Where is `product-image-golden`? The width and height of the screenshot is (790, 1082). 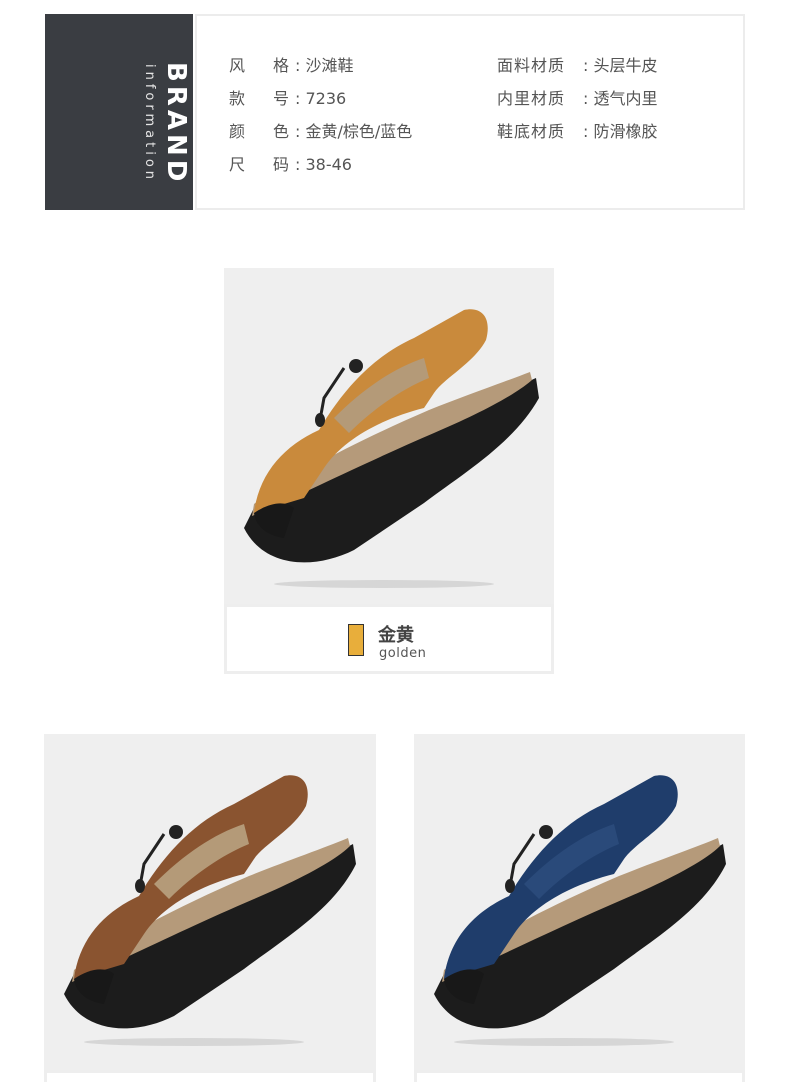
product-image-golden is located at coordinates (389, 437).